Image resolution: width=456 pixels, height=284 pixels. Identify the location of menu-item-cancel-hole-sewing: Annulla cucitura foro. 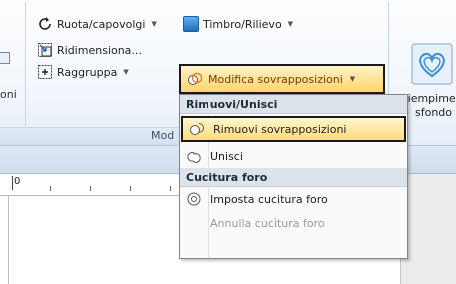
(293, 223).